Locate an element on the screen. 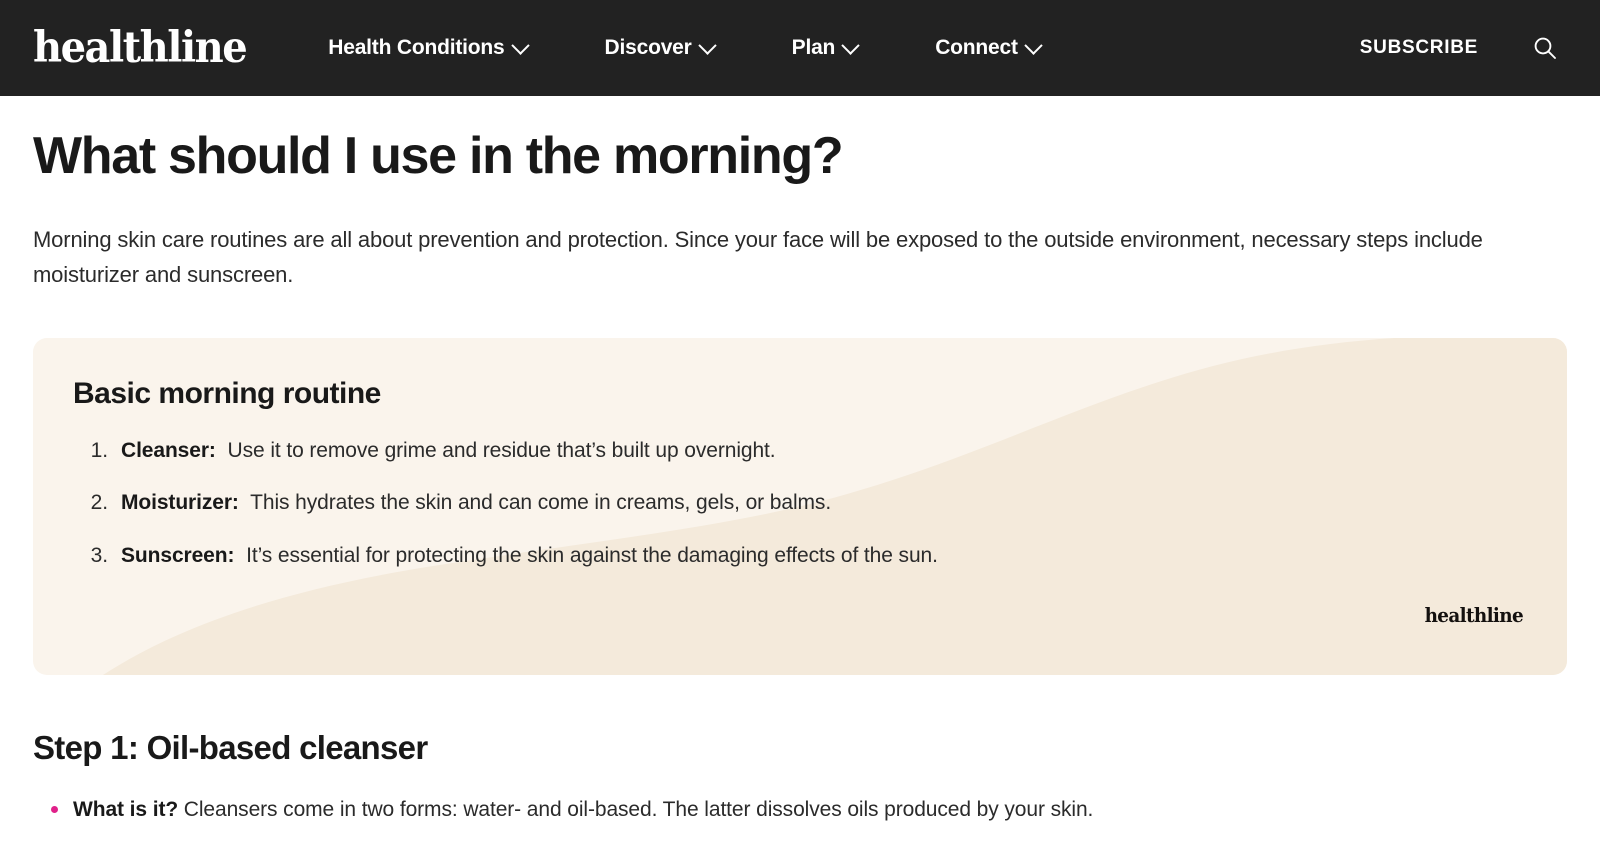 The width and height of the screenshot is (1600, 855). page-title: What should I use in the morning? is located at coordinates (438, 156).